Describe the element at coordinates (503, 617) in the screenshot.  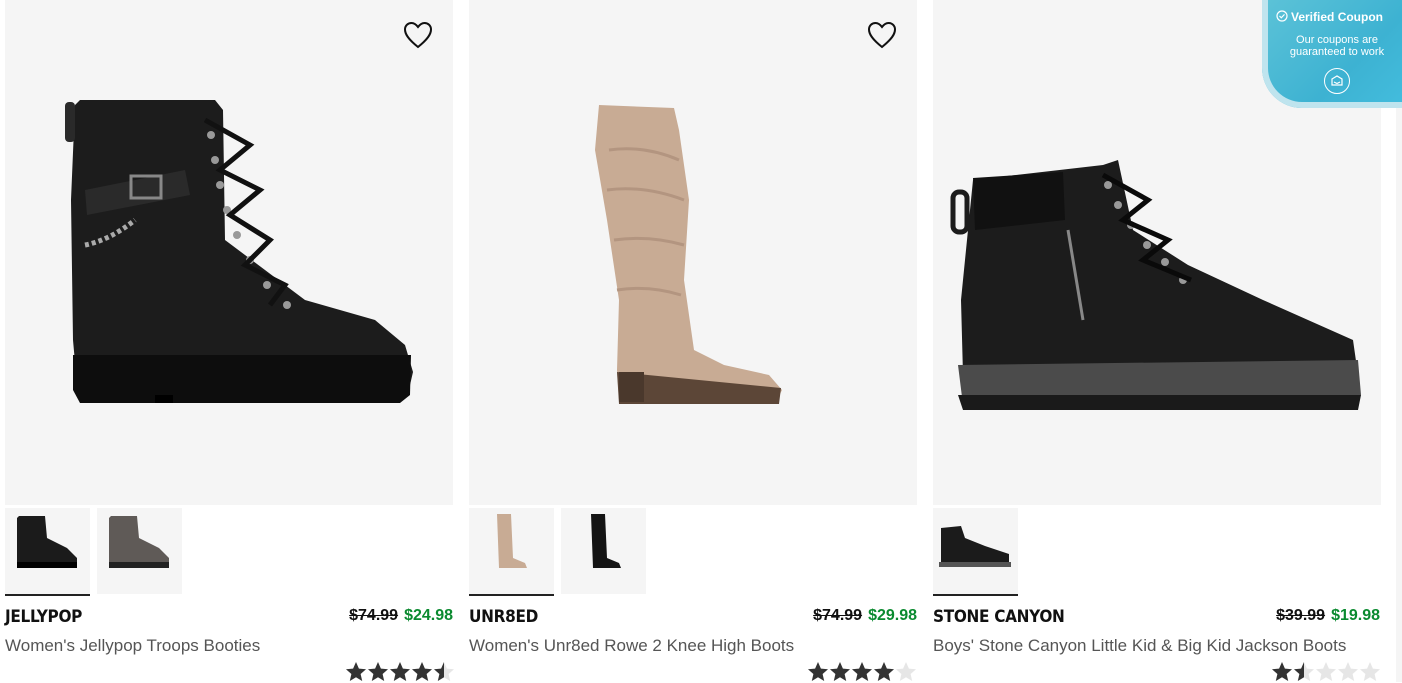
I see `product-brand: UNR8ED` at that location.